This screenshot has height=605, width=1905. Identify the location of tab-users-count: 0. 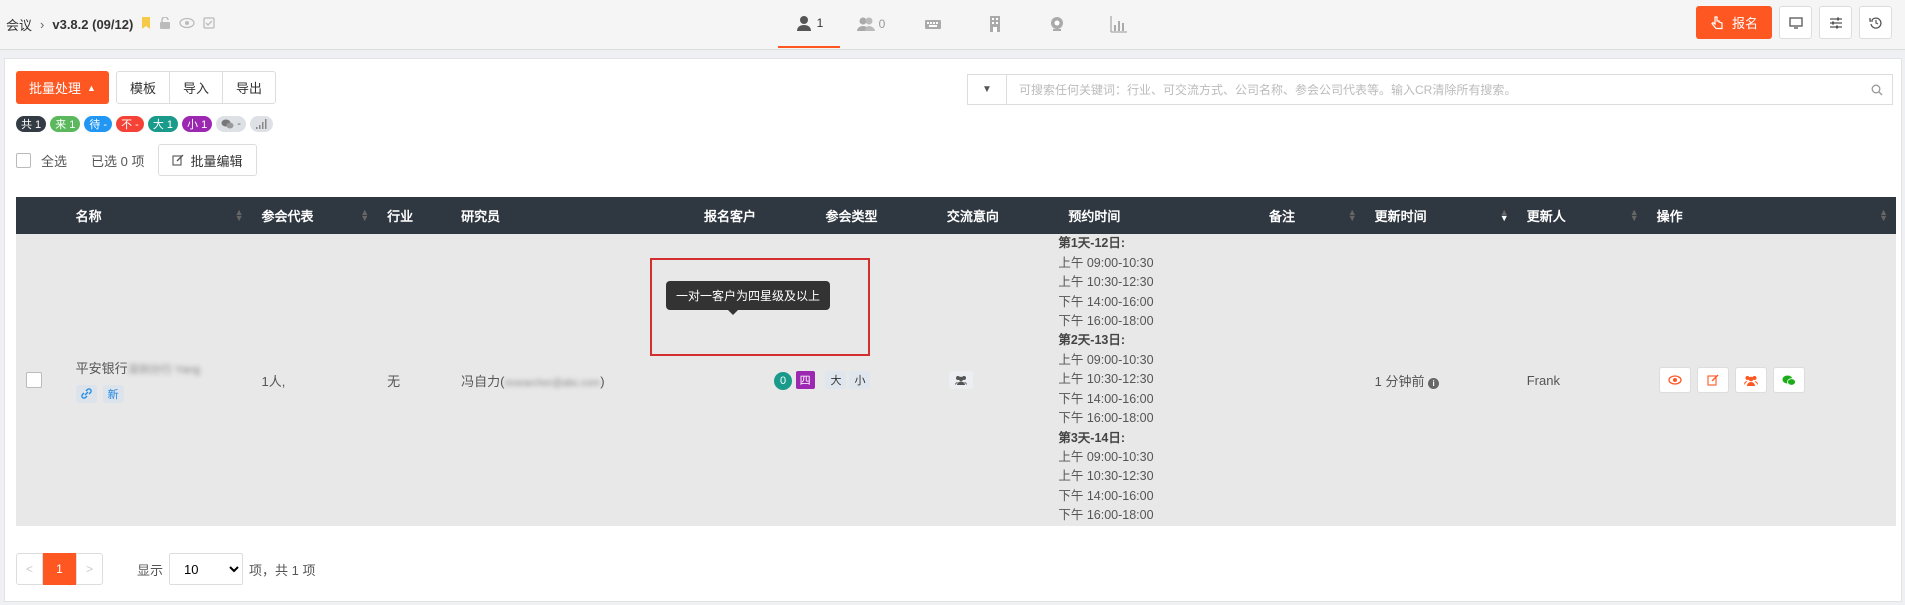
(882, 24).